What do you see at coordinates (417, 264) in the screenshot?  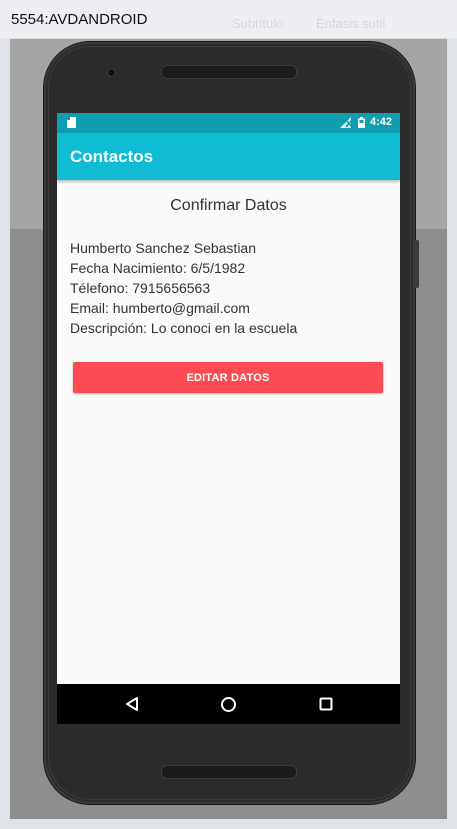 I see `power-button` at bounding box center [417, 264].